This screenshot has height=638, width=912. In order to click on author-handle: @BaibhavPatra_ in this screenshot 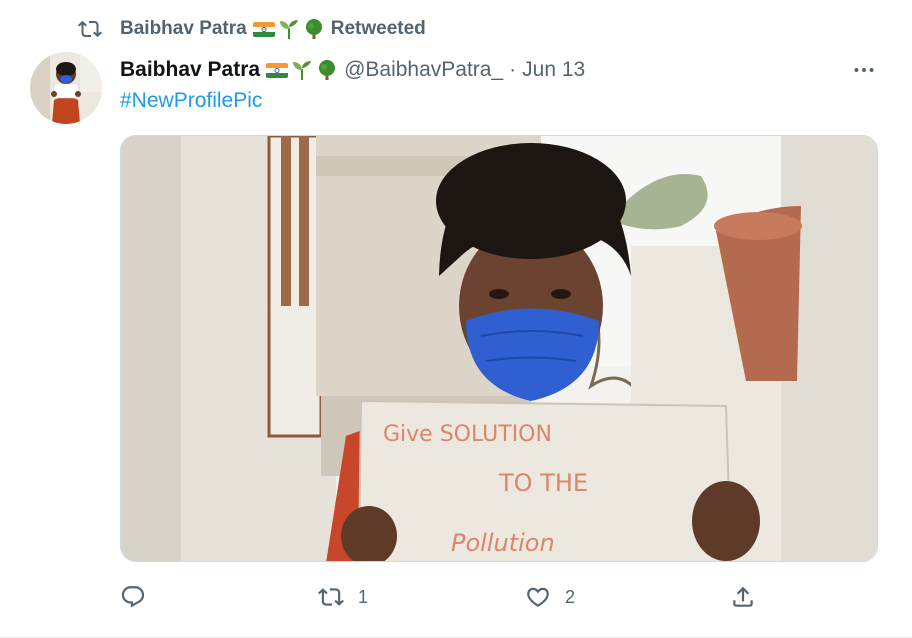, I will do `click(423, 70)`.